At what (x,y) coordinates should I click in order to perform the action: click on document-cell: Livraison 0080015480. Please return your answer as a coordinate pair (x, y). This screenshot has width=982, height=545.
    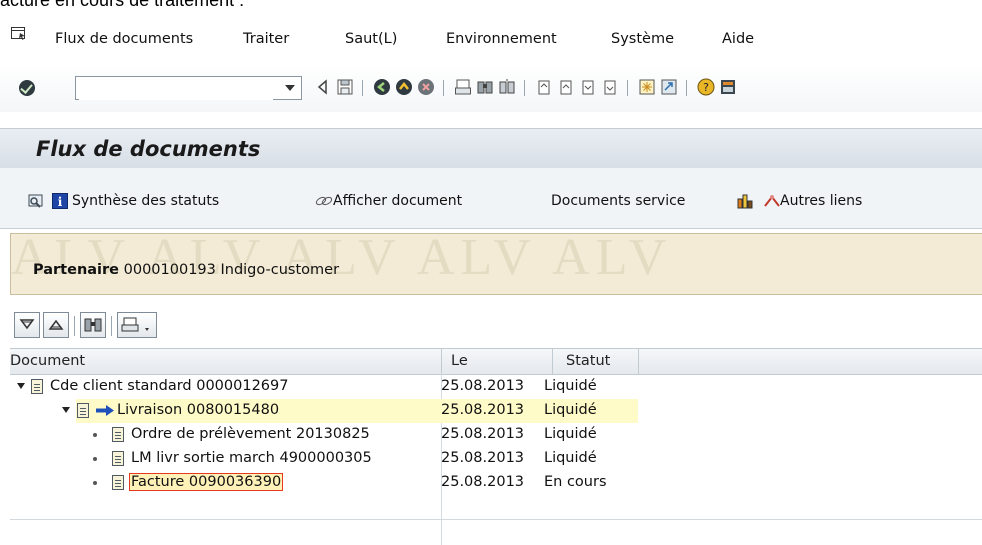
    Looking at the image, I should click on (198, 410).